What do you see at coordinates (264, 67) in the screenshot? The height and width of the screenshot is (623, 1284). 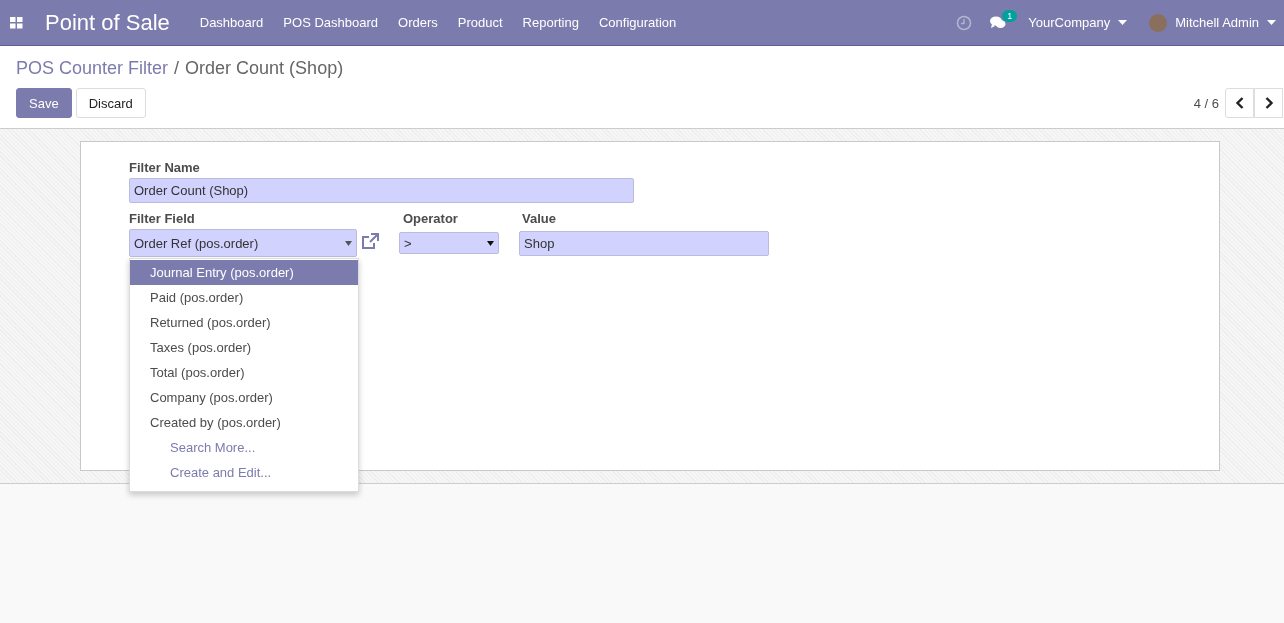 I see `breadcrumb-current: Order Count (Shop)` at bounding box center [264, 67].